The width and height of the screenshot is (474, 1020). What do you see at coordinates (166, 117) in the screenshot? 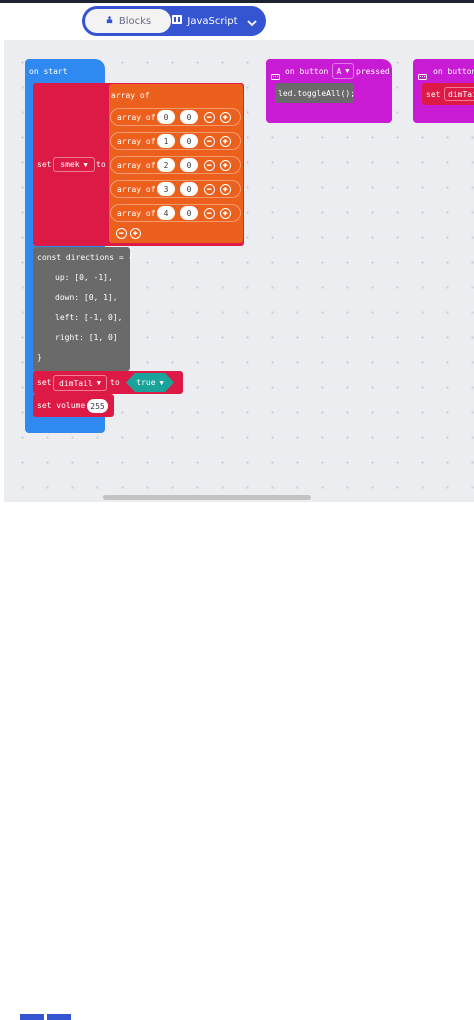
I see `x-value: 0` at bounding box center [166, 117].